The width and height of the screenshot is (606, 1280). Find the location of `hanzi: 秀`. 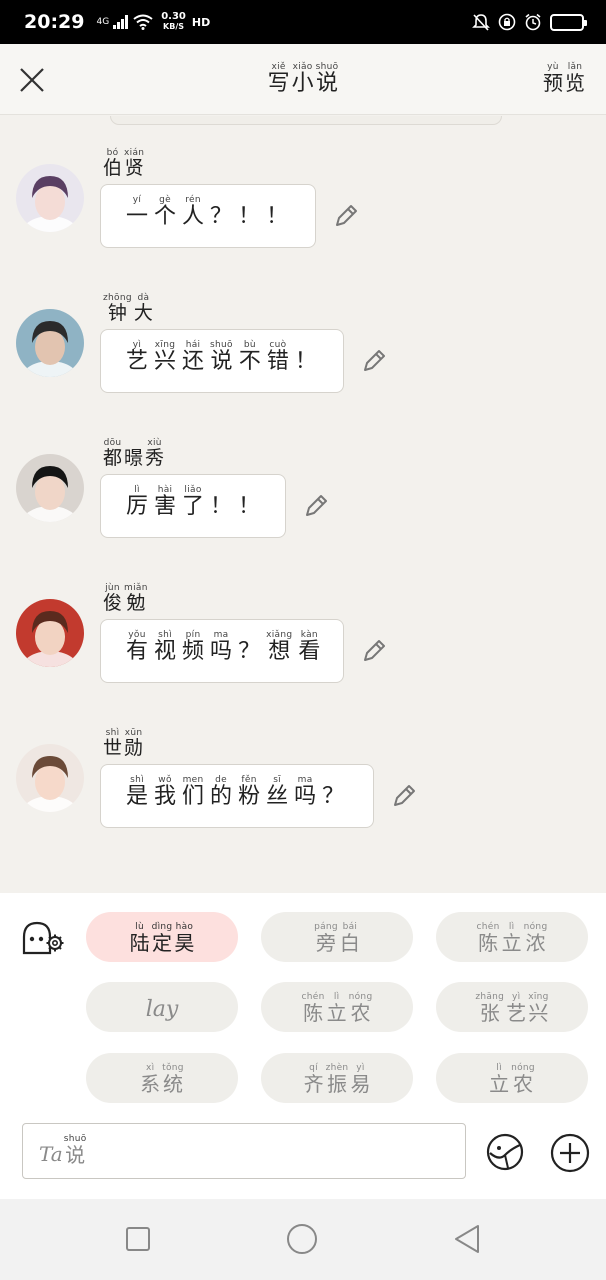

hanzi: 秀 is located at coordinates (155, 458).